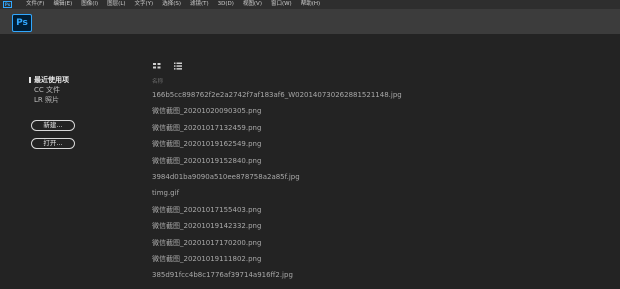  What do you see at coordinates (277, 161) in the screenshot?
I see `file-row: 微信截图_20201019152840.png` at bounding box center [277, 161].